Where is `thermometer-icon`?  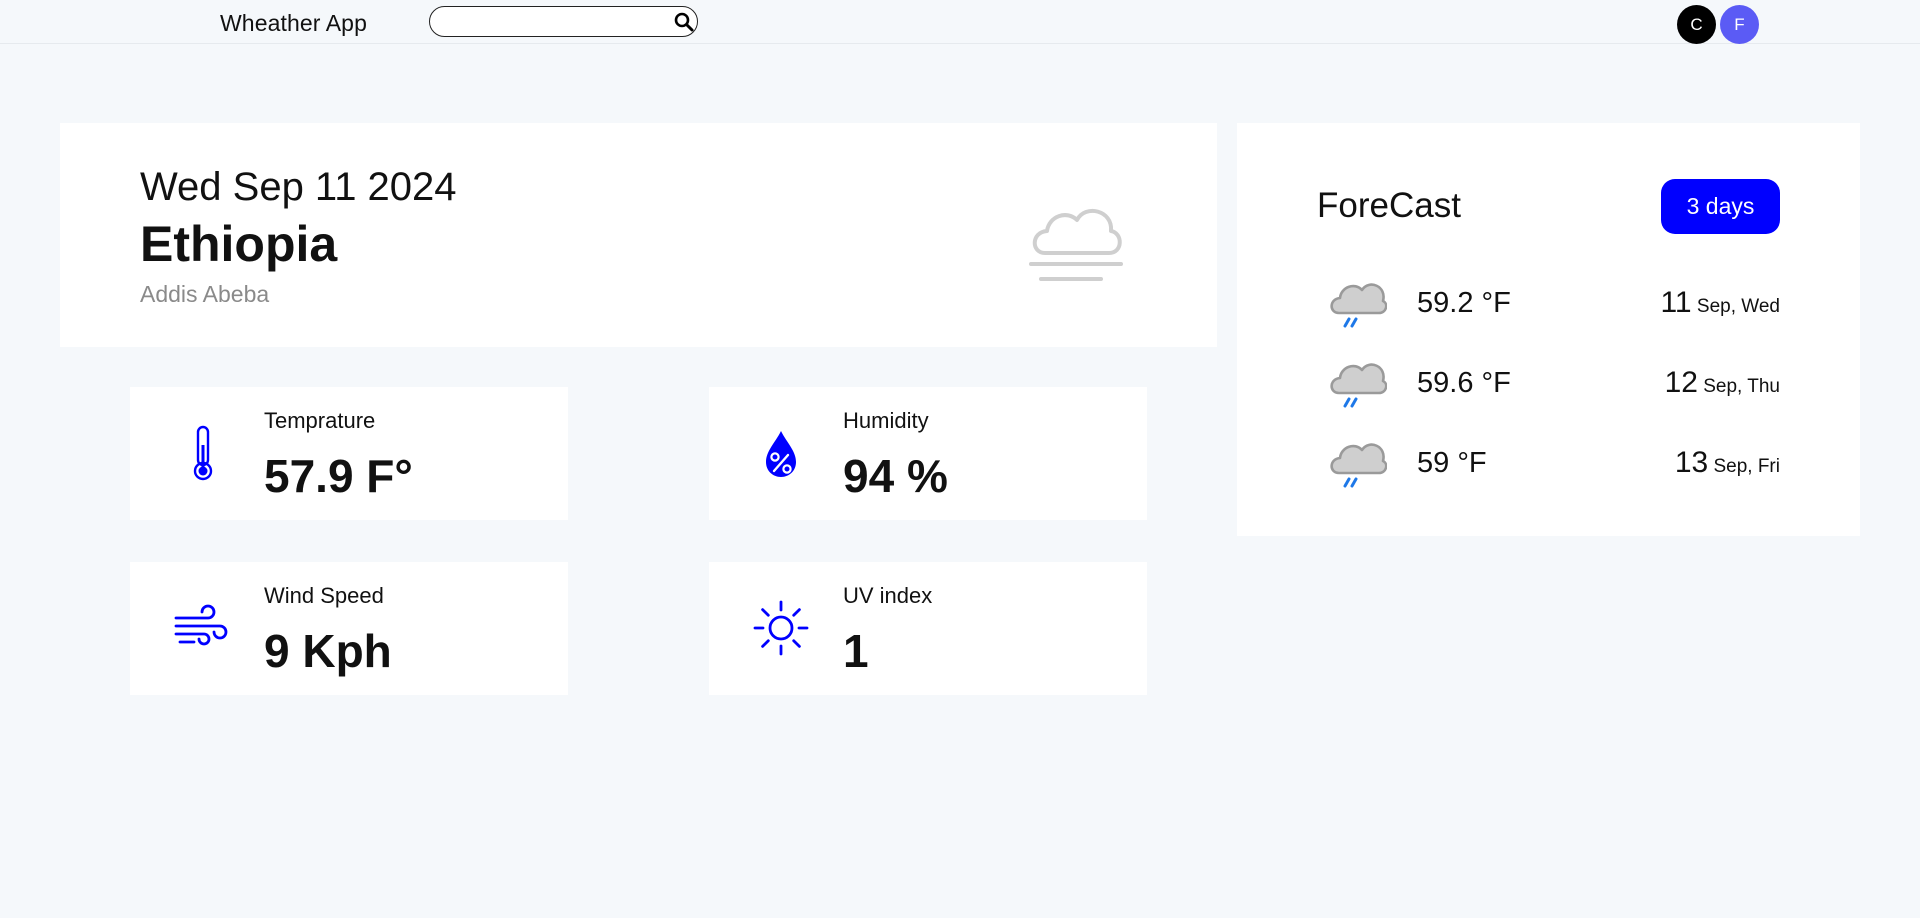 thermometer-icon is located at coordinates (202, 453).